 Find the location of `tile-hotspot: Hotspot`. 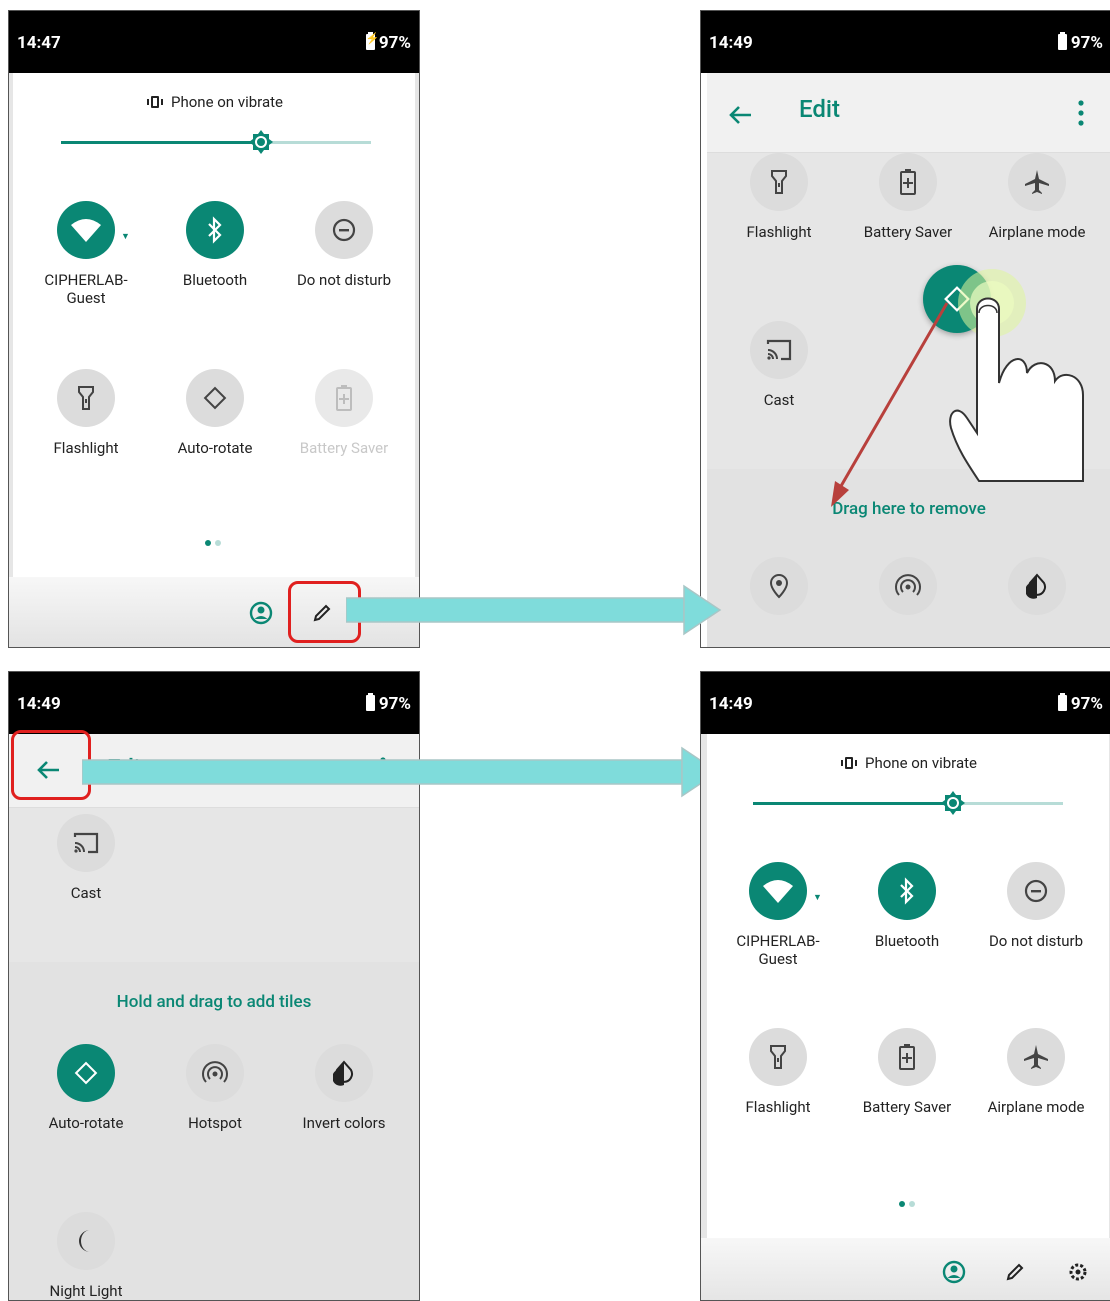

tile-hotspot: Hotspot is located at coordinates (215, 1088).